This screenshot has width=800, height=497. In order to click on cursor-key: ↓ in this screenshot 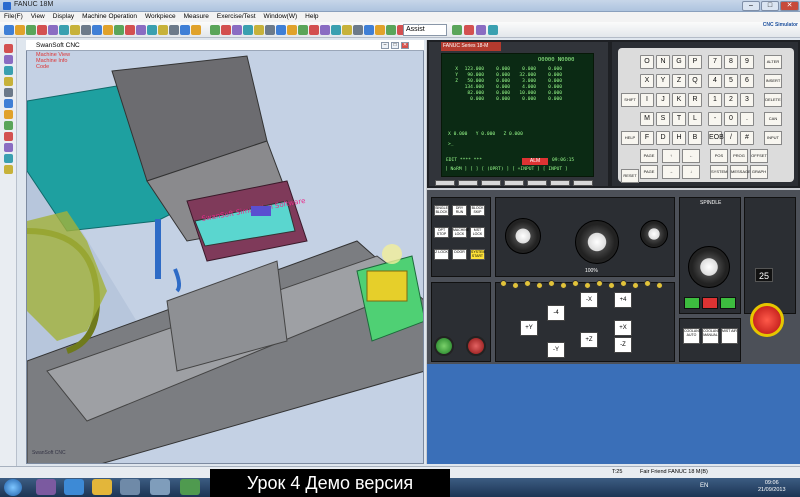, I will do `click(691, 172)`.